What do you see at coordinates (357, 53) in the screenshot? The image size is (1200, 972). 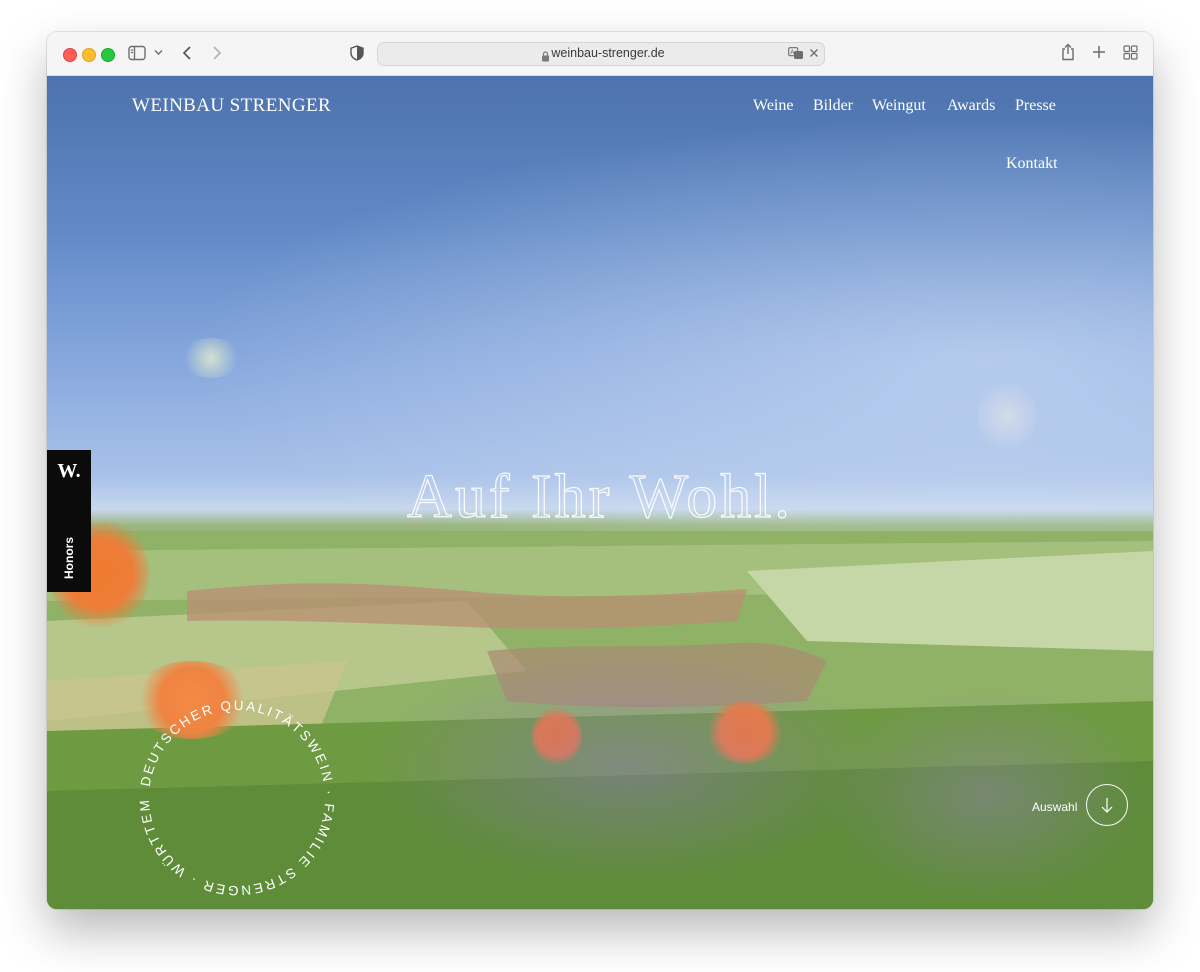 I see `privacy-shield-icon` at bounding box center [357, 53].